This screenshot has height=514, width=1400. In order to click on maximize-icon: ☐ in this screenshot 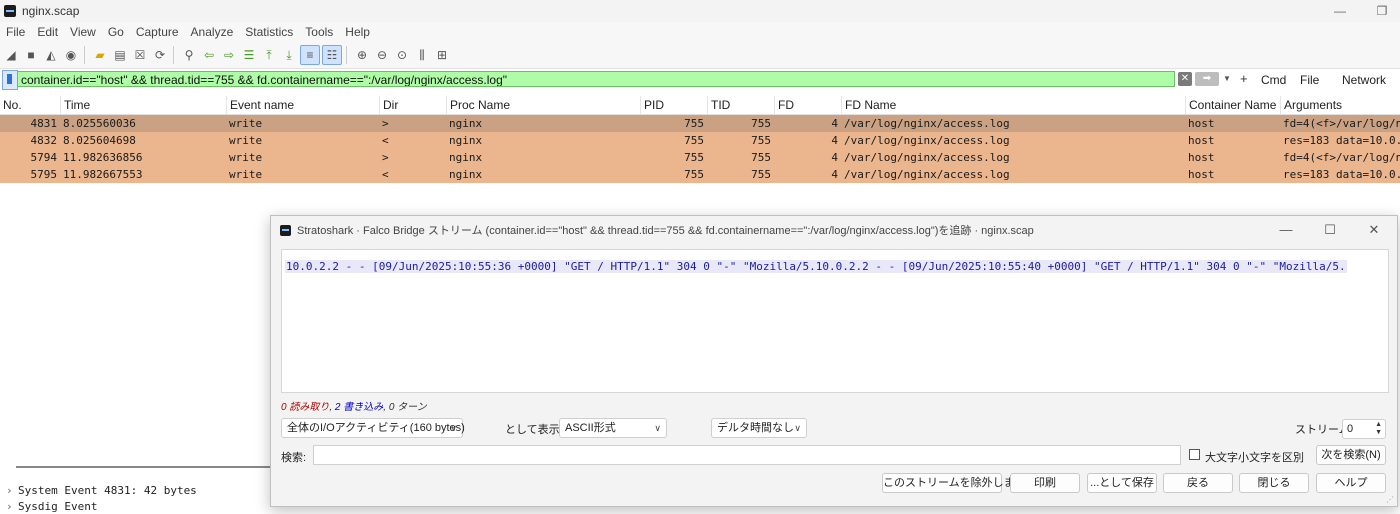, I will do `click(1330, 230)`.